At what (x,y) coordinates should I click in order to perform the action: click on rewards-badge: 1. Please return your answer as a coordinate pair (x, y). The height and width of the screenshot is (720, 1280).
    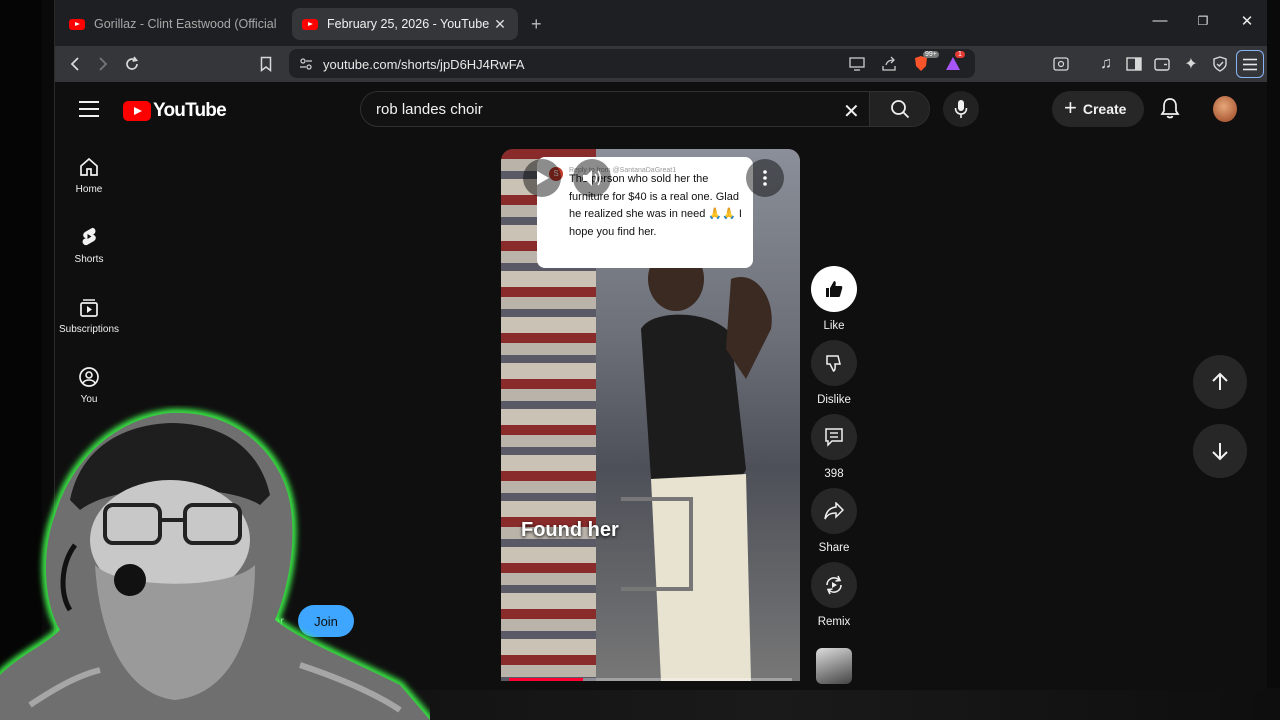
    Looking at the image, I should click on (960, 54).